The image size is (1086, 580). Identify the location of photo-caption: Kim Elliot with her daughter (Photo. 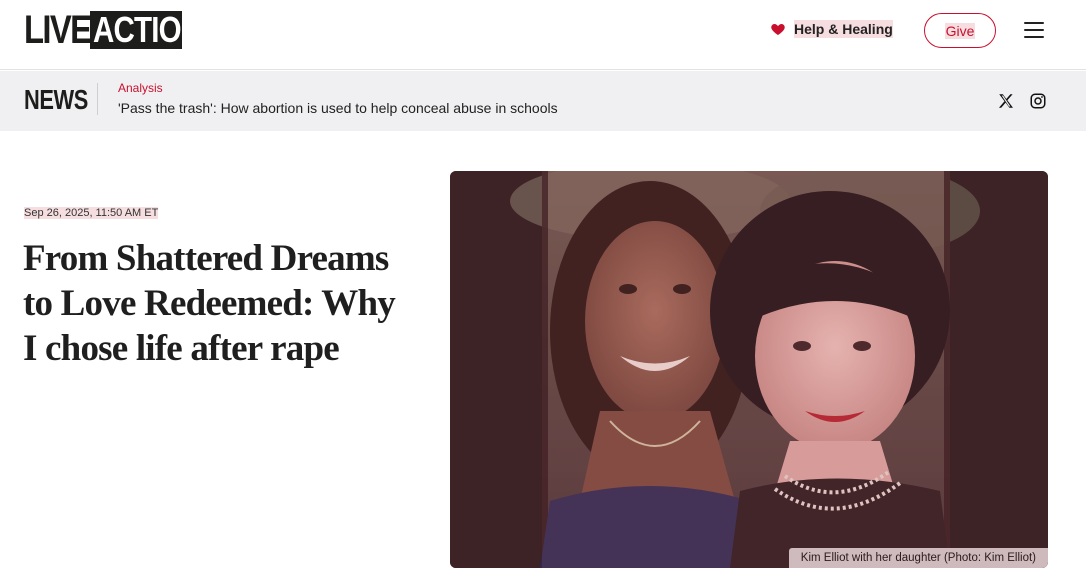
(918, 558).